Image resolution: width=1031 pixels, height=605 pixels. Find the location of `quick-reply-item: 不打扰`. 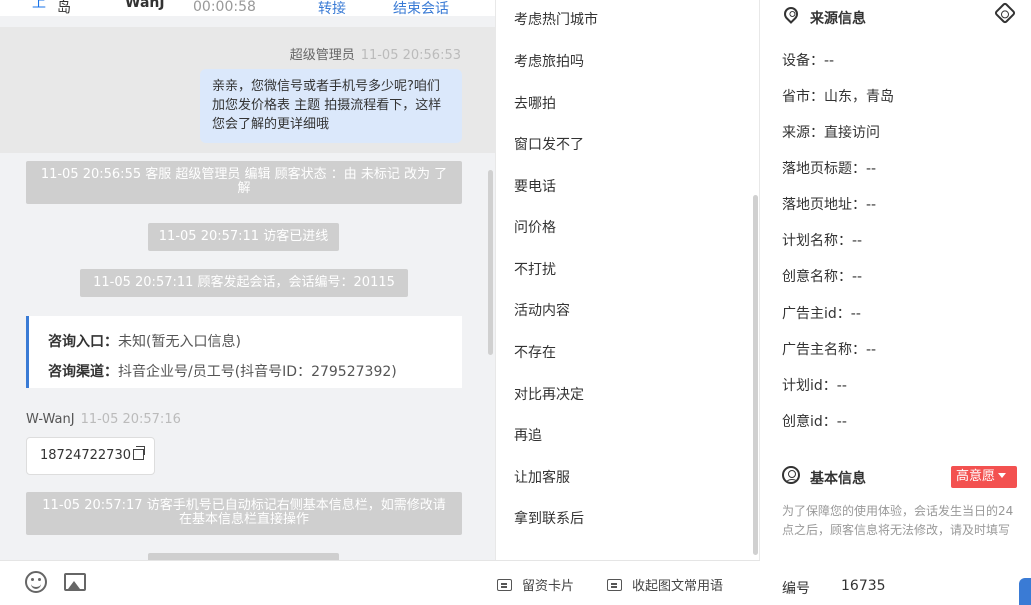

quick-reply-item: 不打扰 is located at coordinates (535, 269).